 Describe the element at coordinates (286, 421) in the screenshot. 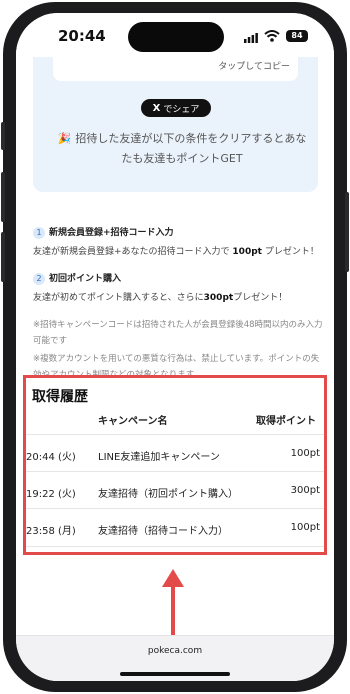

I see `header-points: 取得ポイント` at that location.